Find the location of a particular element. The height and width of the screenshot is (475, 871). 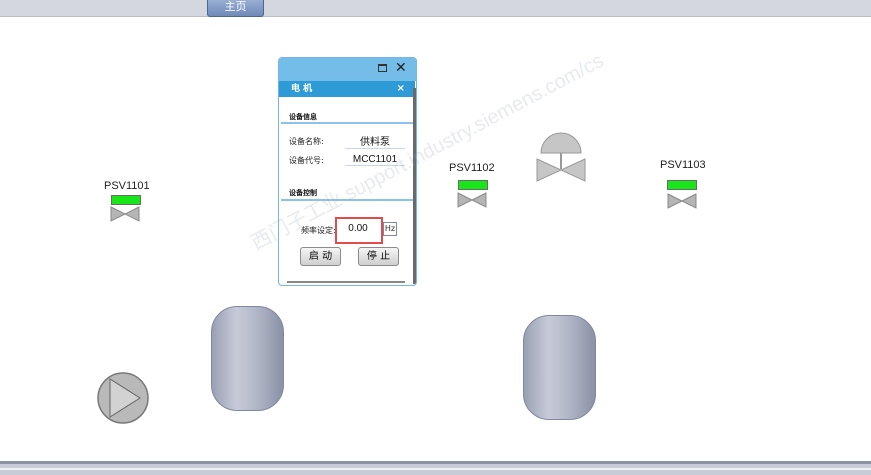

maximize-icon is located at coordinates (382, 68).